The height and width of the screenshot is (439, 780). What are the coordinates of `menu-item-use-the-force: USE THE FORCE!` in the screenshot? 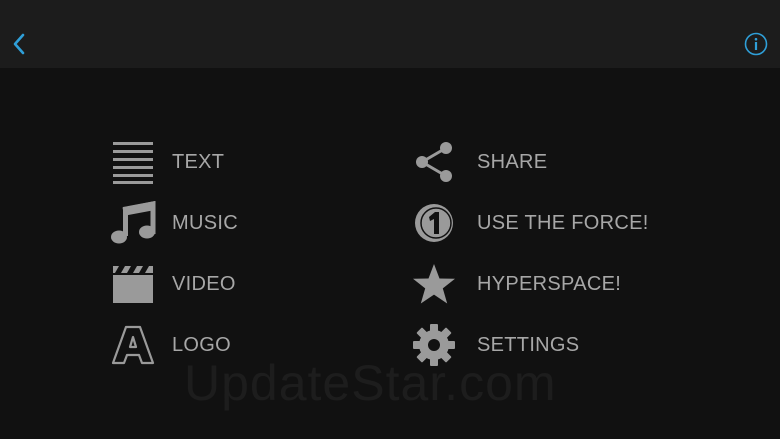 It's located at (529, 223).